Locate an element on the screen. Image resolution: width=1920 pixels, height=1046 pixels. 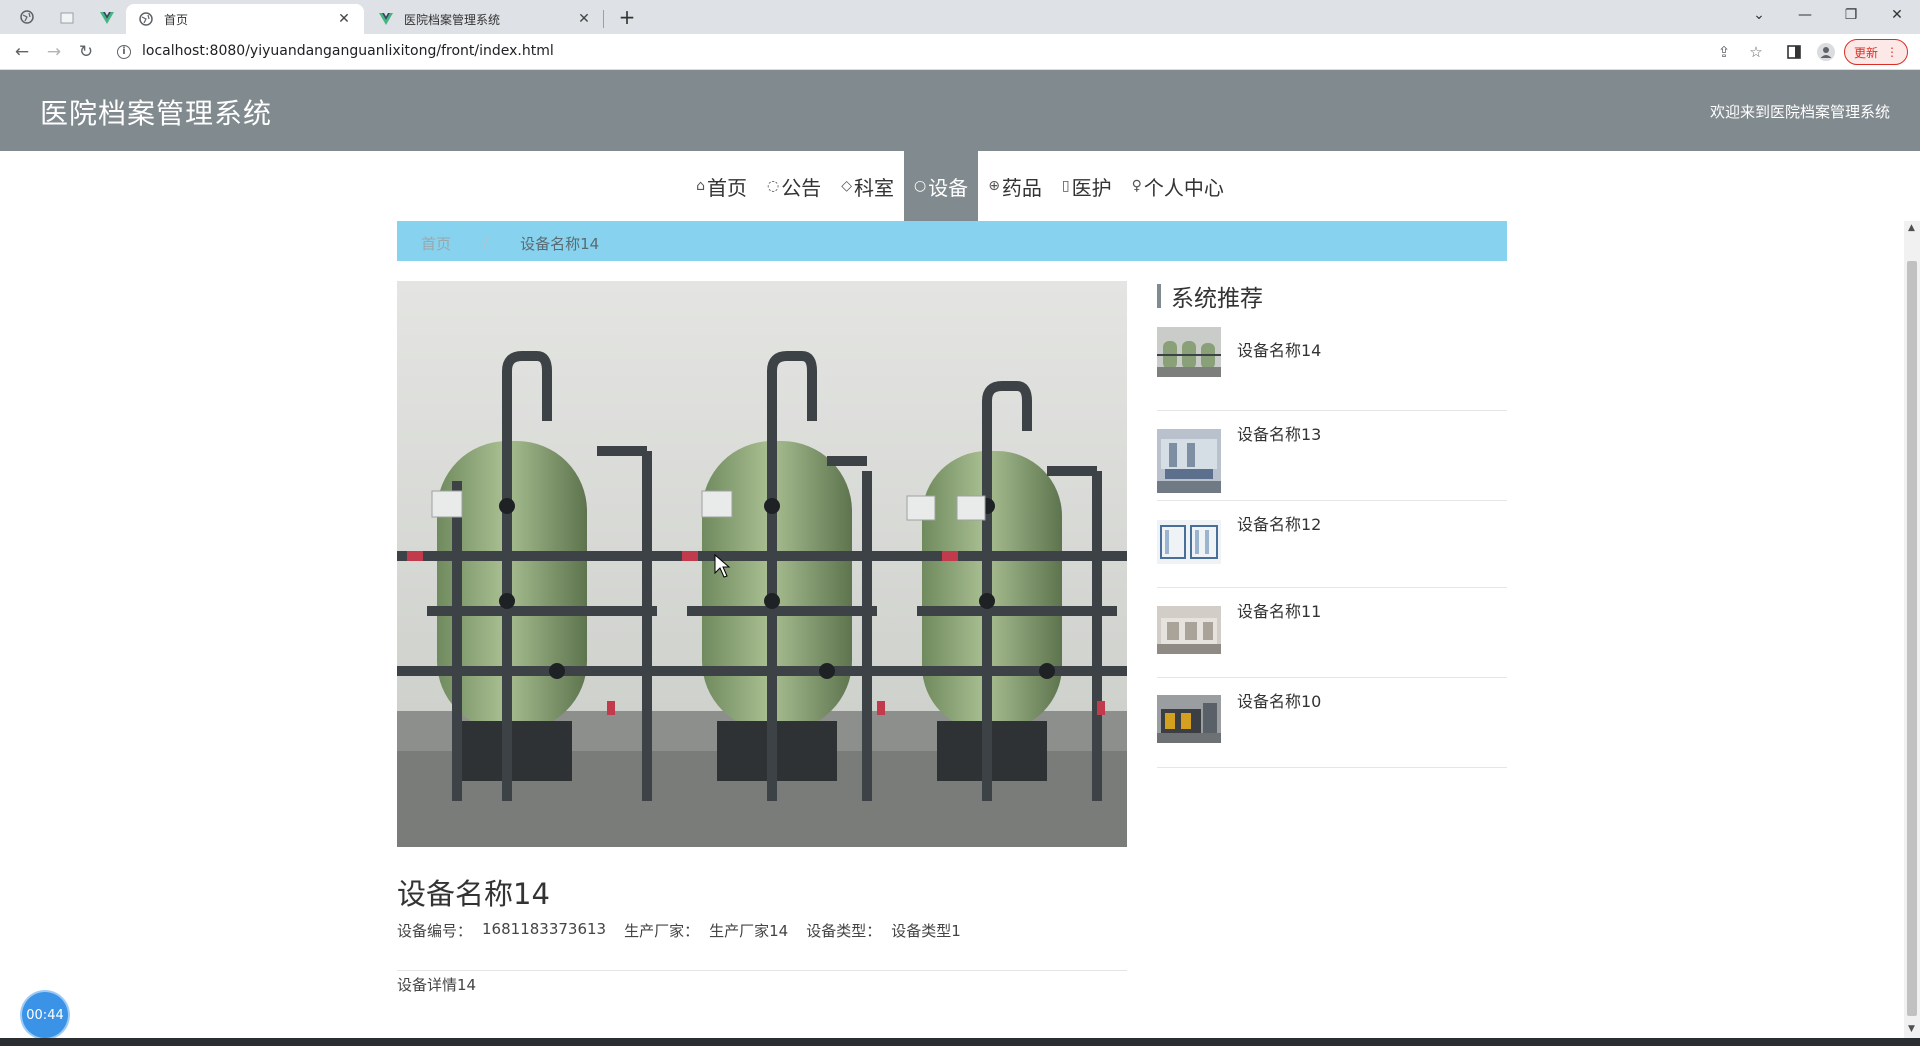
breadcrumb-current: 设备名称14 is located at coordinates (560, 244).